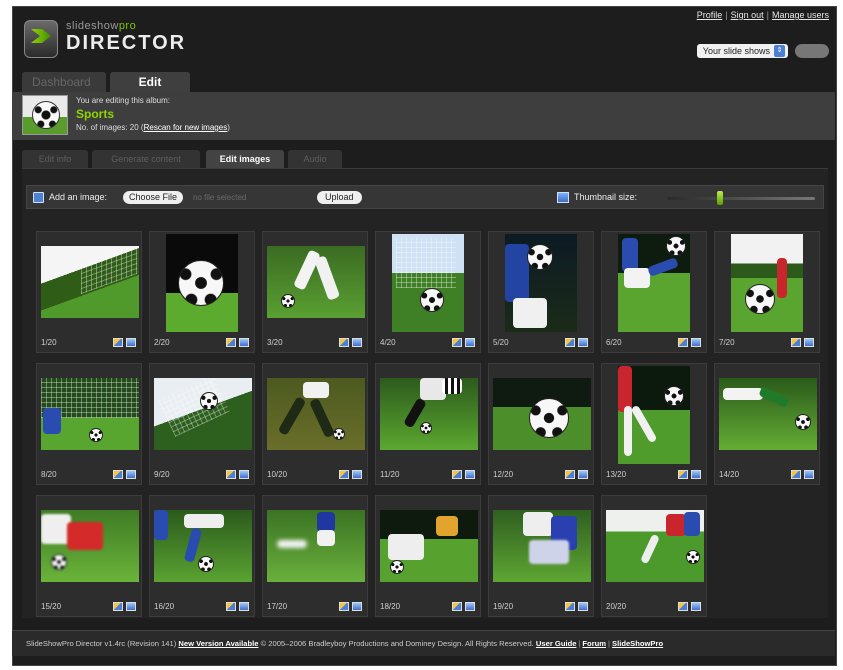 The image size is (843, 670). Describe the element at coordinates (55, 159) in the screenshot. I see `tab-edit-info: Edit info` at that location.